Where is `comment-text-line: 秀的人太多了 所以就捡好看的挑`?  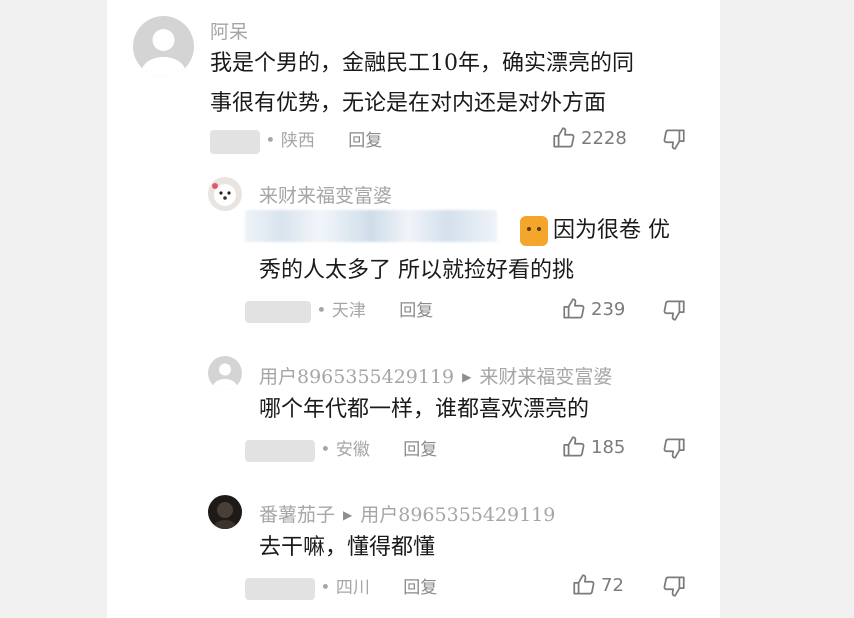
comment-text-line: 秀的人太多了 所以就捡好看的挑 is located at coordinates (416, 270).